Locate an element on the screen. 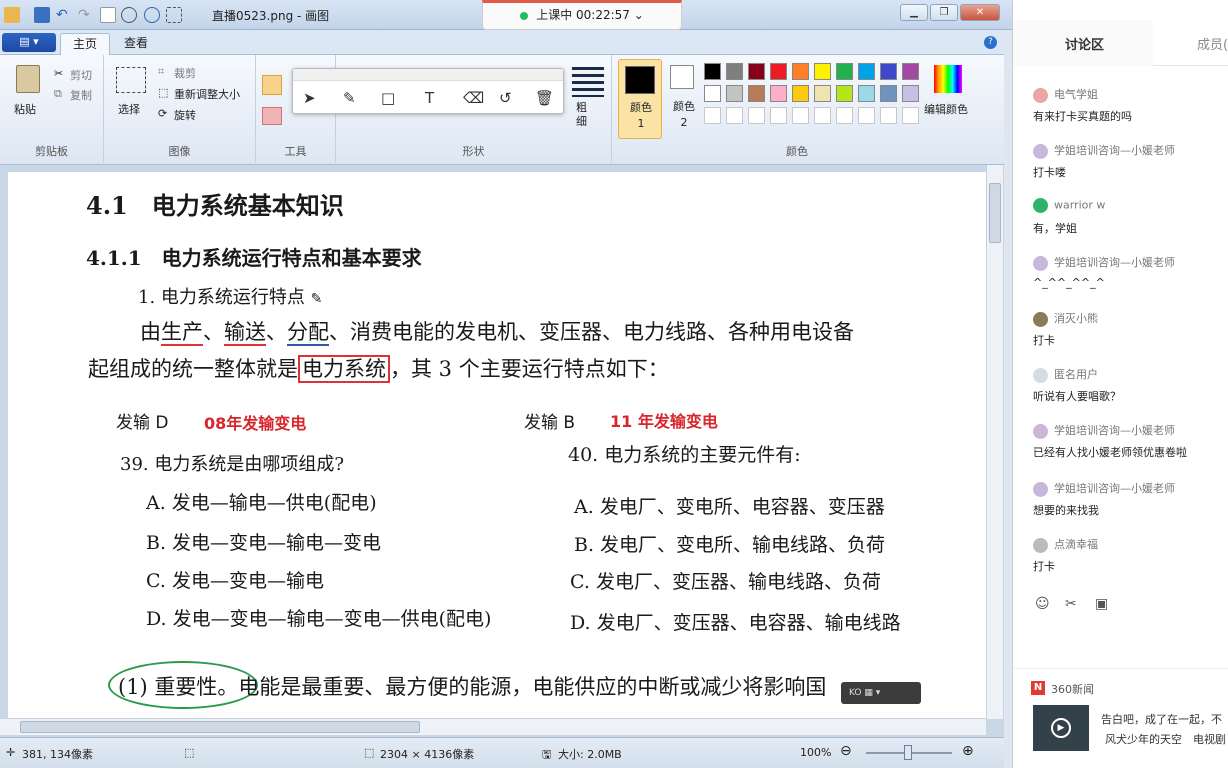 Image resolution: width=1228 pixels, height=768 pixels. minimize-button: ▁ is located at coordinates (914, 12).